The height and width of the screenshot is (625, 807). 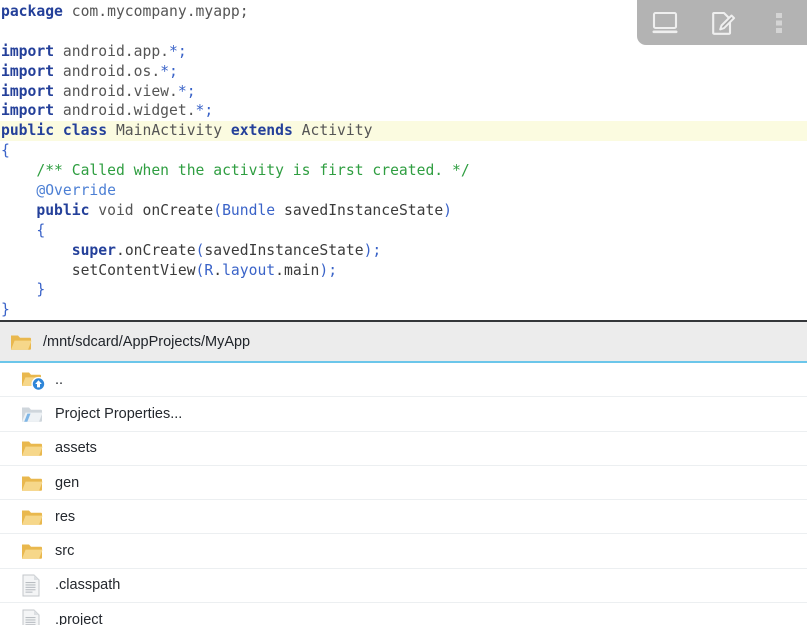 What do you see at coordinates (76, 191) in the screenshot?
I see `code-line: @Override` at bounding box center [76, 191].